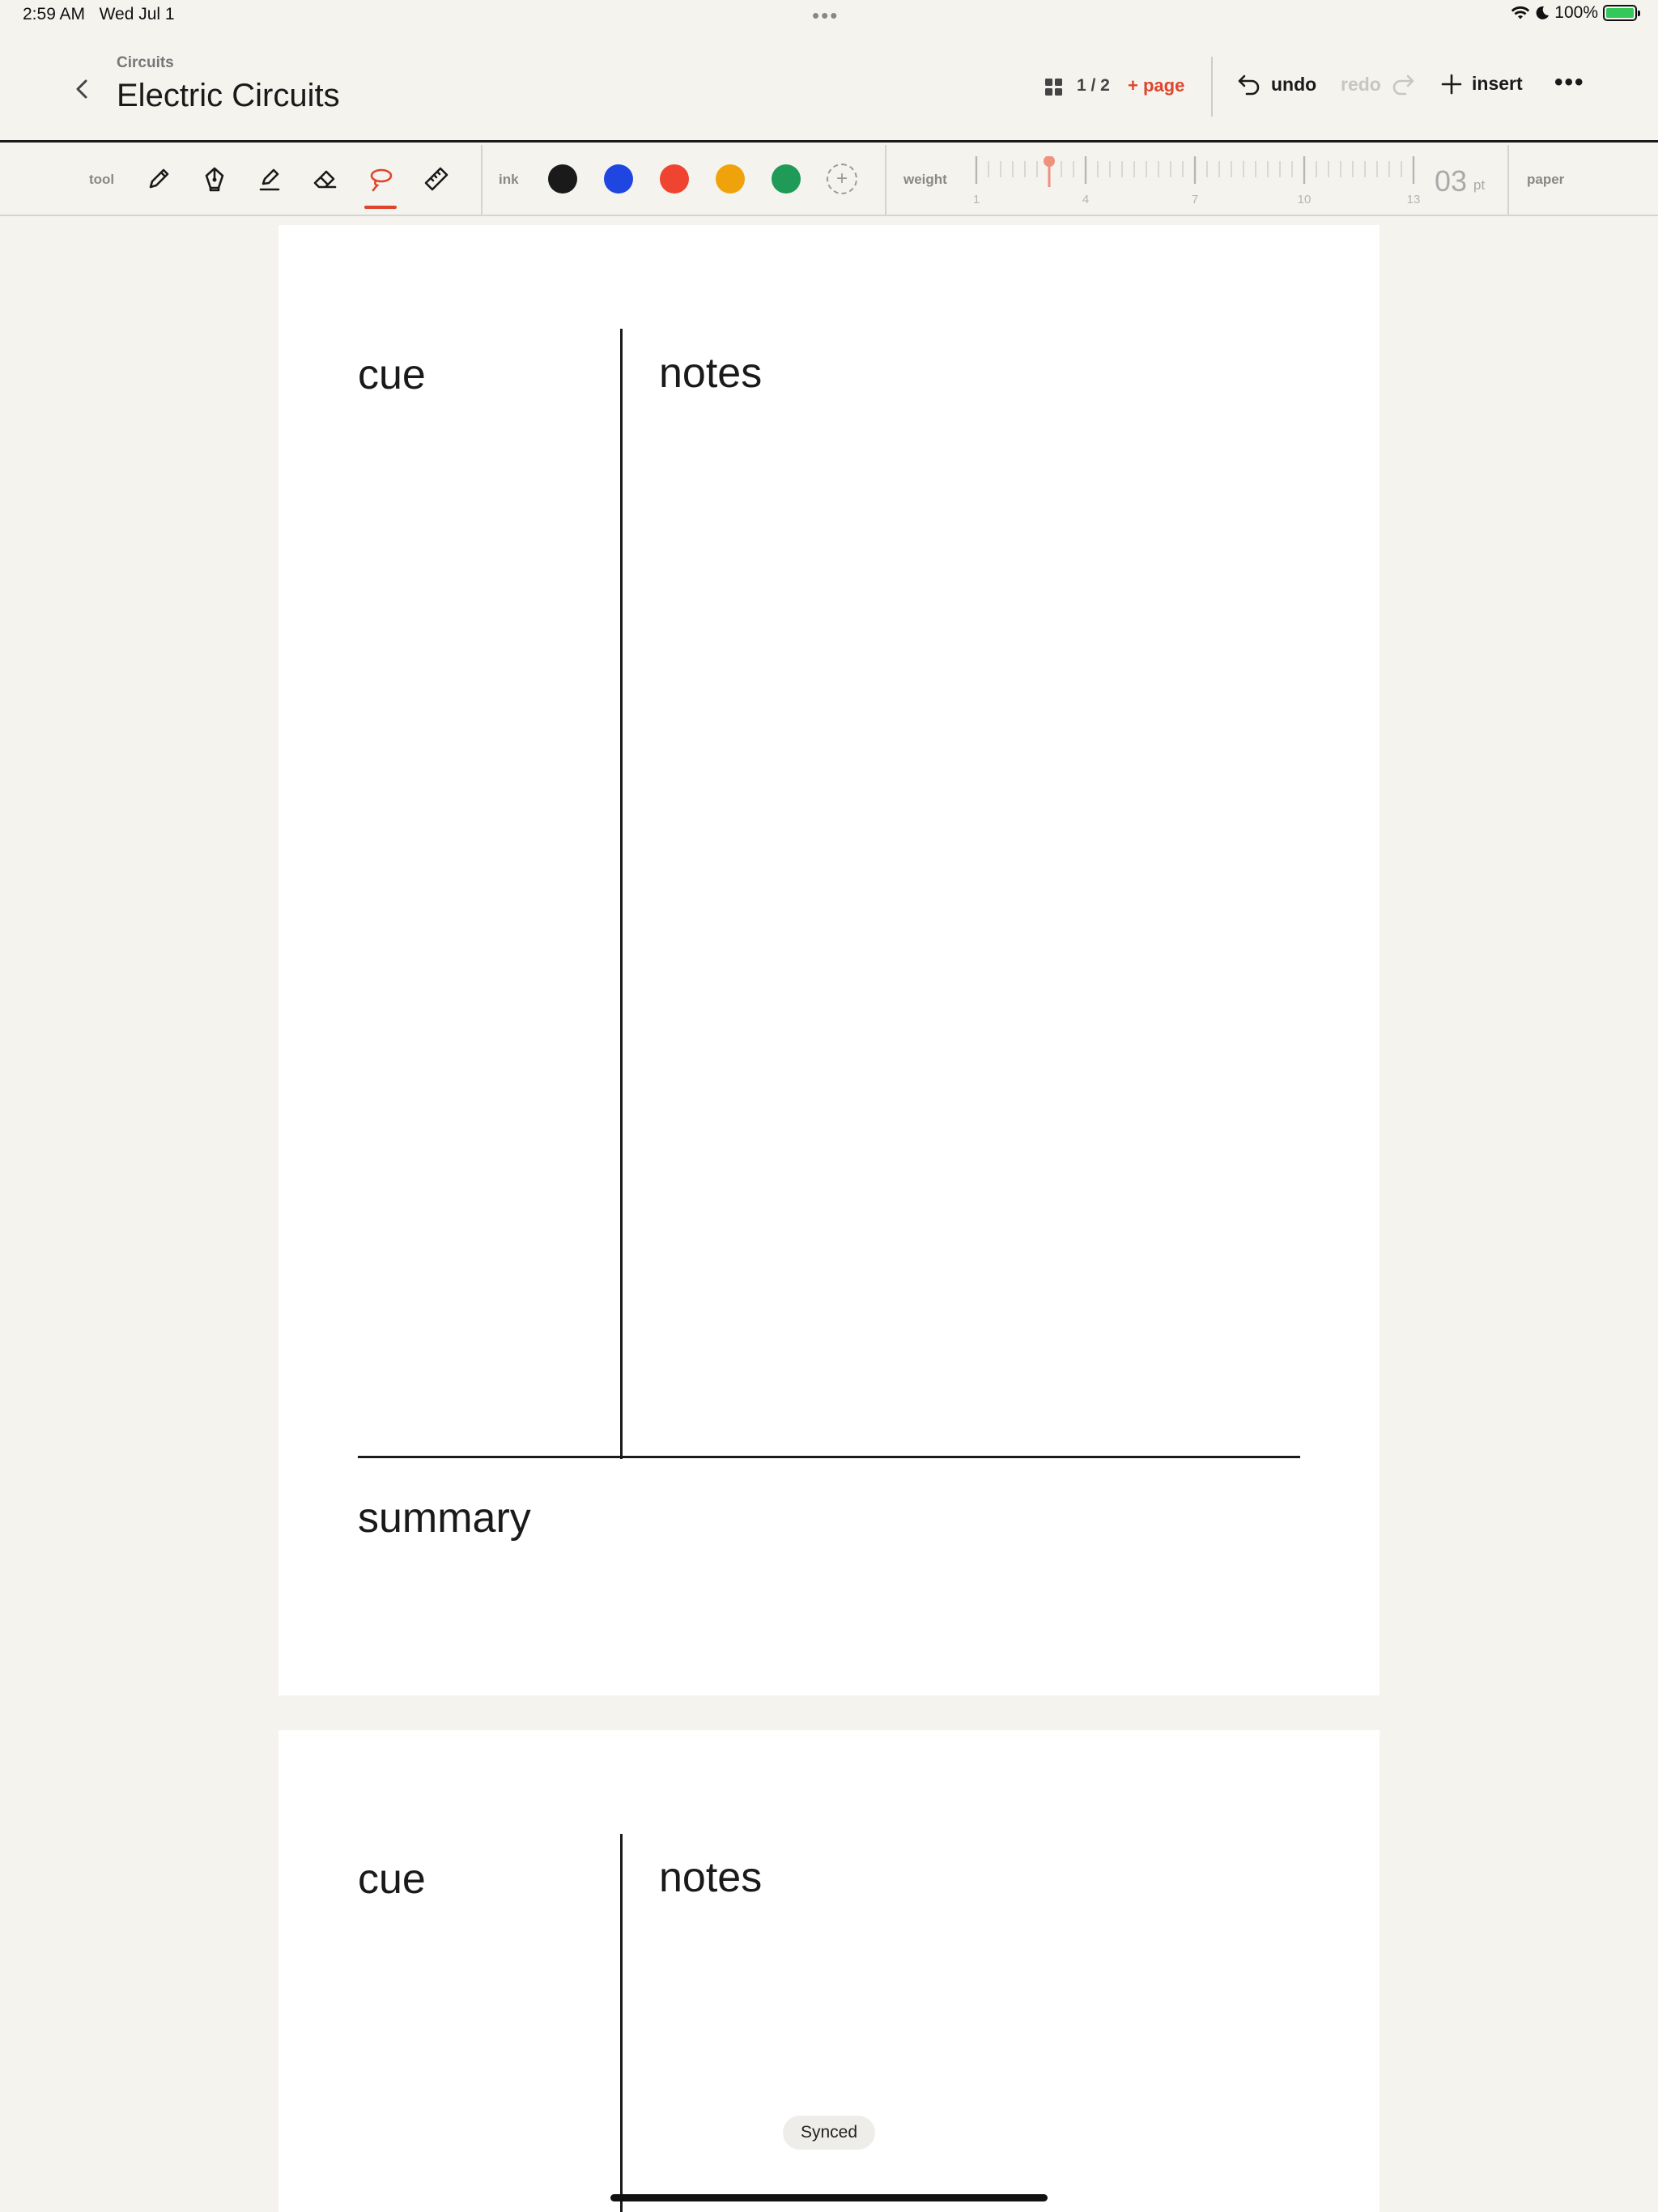 The image size is (1658, 2212). Describe the element at coordinates (102, 180) in the screenshot. I see `tool-section-label: tool` at that location.